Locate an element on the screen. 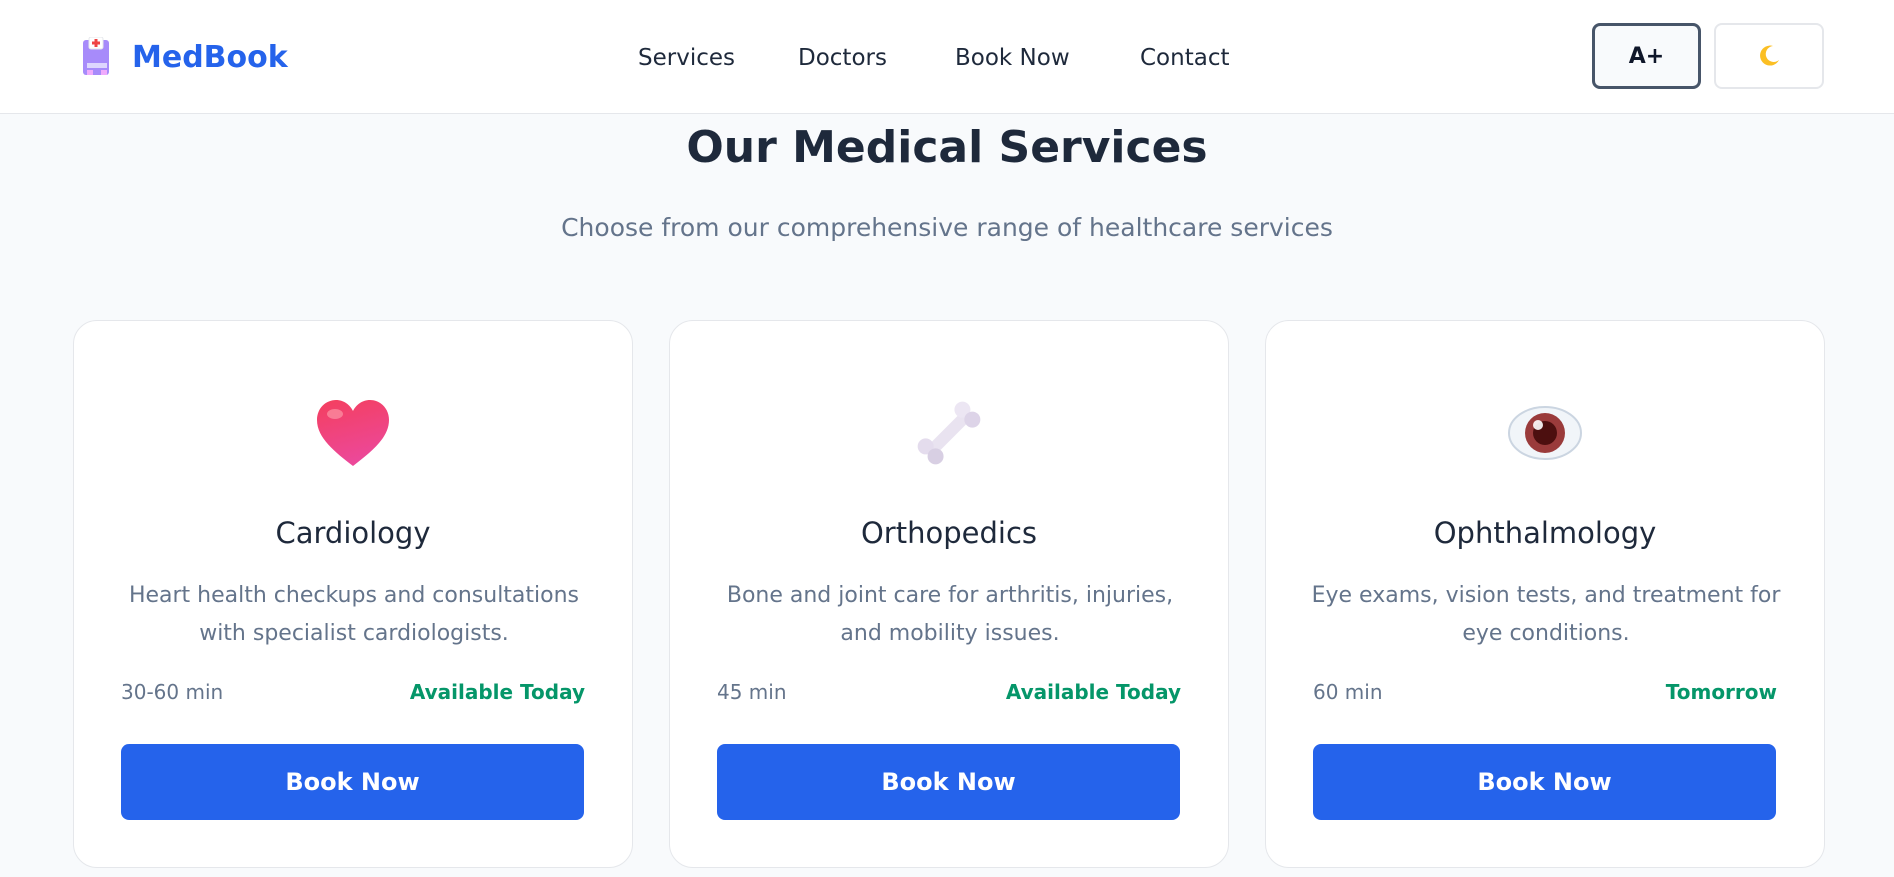 This screenshot has height=877, width=1894. section-title: Our Medical Services is located at coordinates (947, 147).